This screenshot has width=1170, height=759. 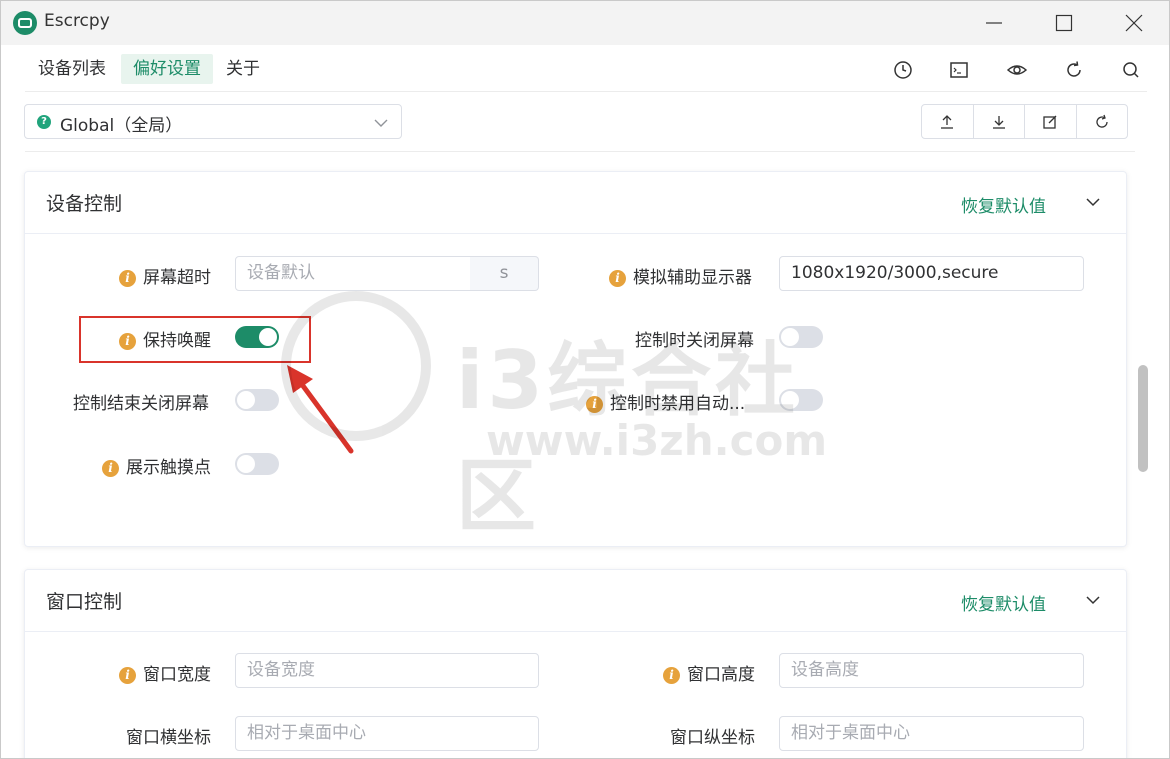 I want to click on export-button, so click(x=948, y=121).